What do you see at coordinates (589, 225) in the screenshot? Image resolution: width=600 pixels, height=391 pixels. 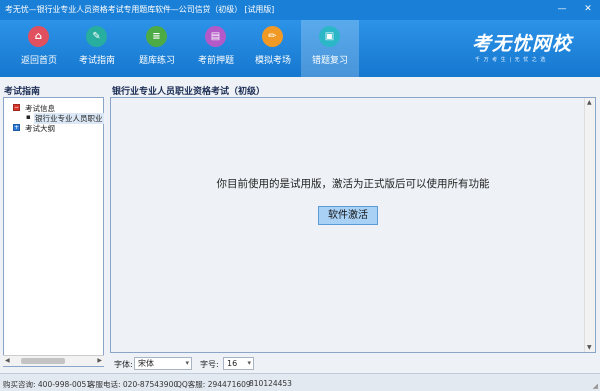 I see `content-vertical-scrollbar: ▲ ▼` at bounding box center [589, 225].